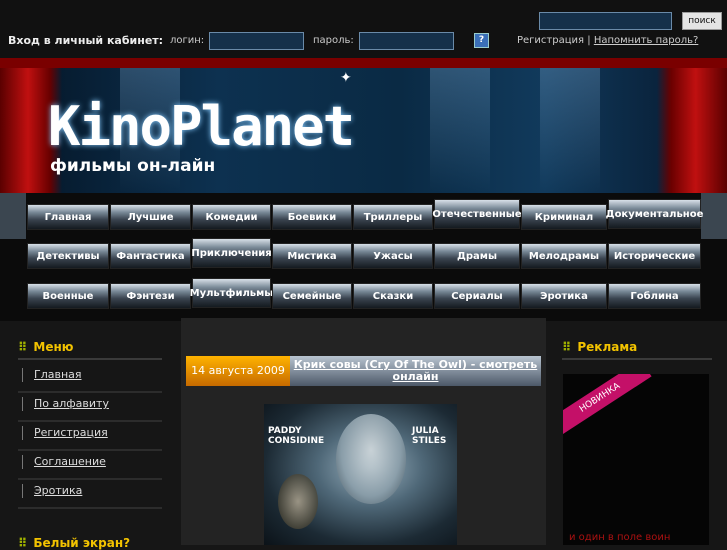 The image size is (727, 550). What do you see at coordinates (477, 256) in the screenshot?
I see `nav-item: Драмы` at bounding box center [477, 256].